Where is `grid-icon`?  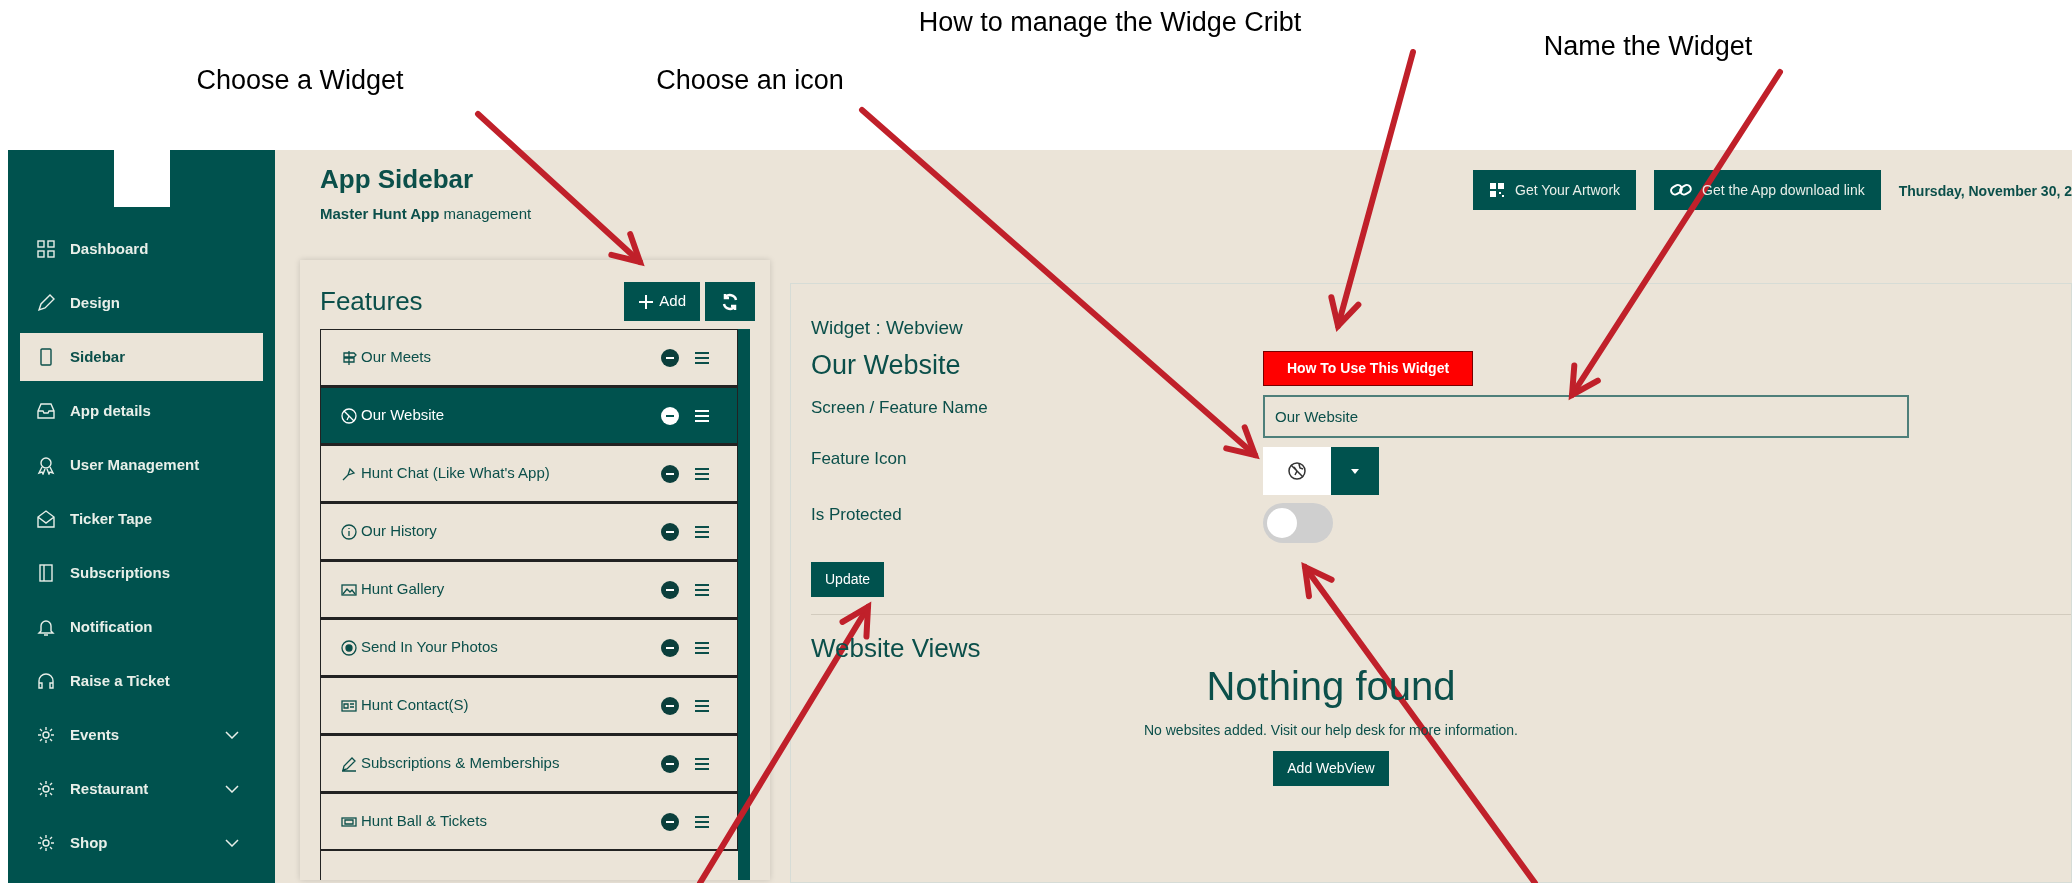 grid-icon is located at coordinates (46, 249).